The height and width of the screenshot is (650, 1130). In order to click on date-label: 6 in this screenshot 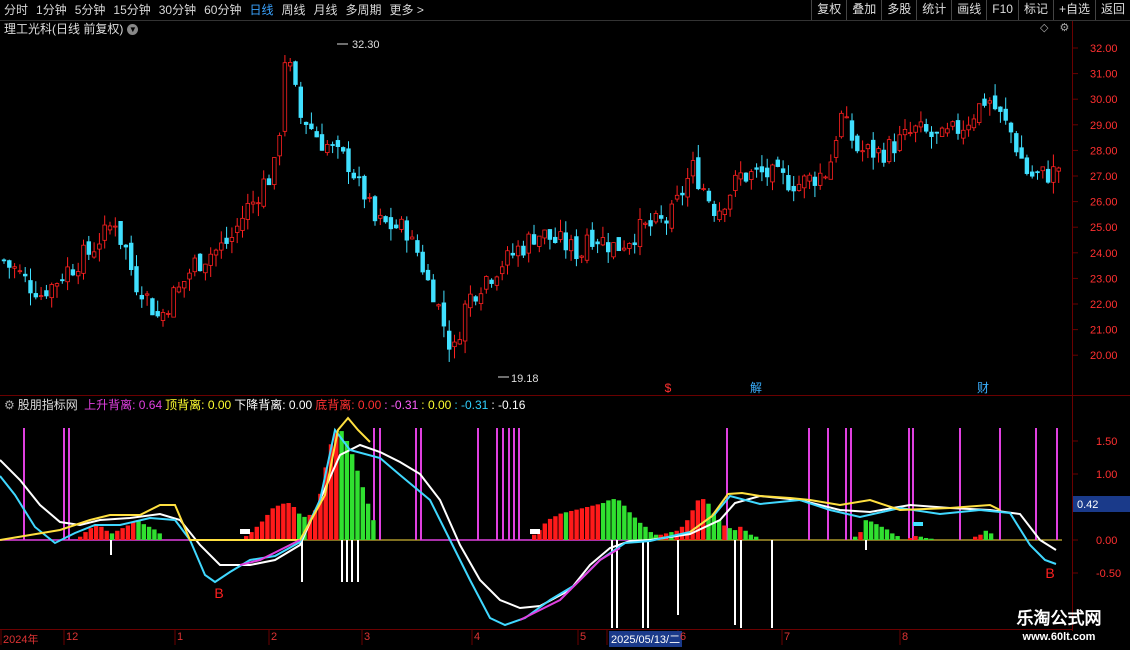, I will do `click(683, 637)`.